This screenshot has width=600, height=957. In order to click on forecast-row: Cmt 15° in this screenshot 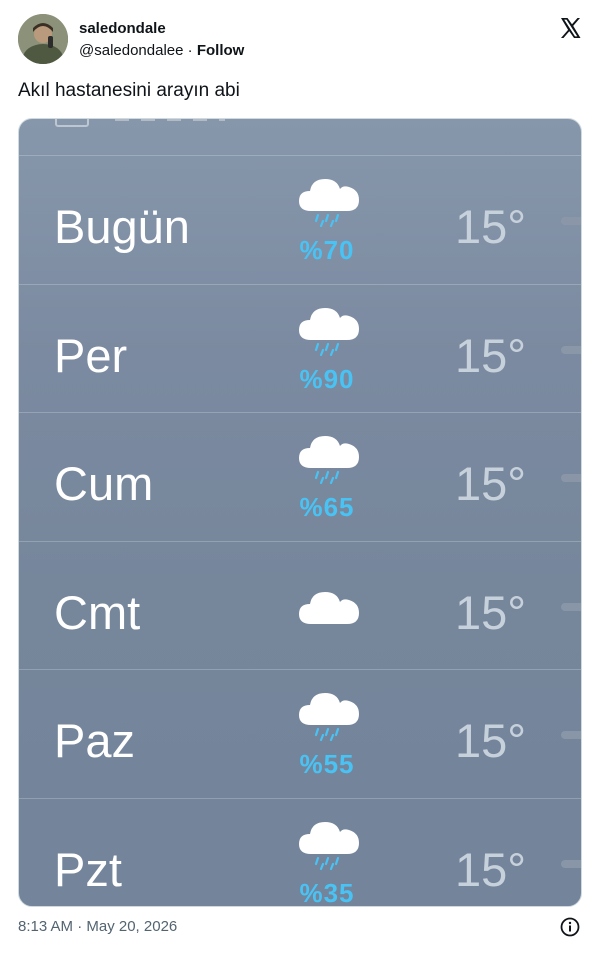, I will do `click(300, 604)`.